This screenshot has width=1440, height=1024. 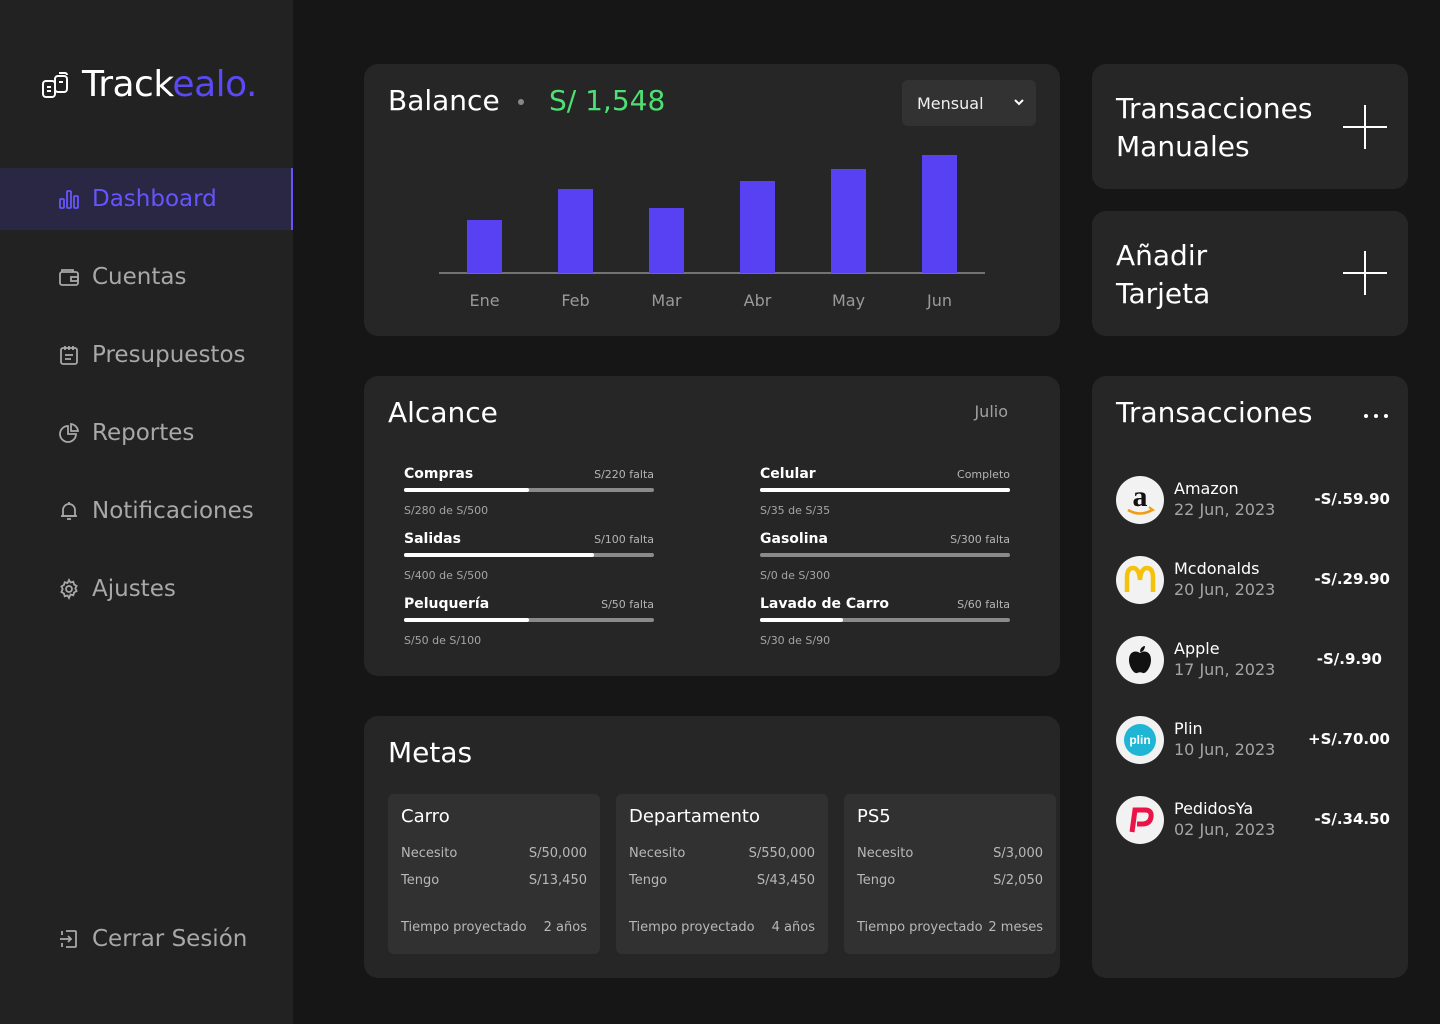 I want to click on balance-value: S/ 1,548, so click(x=607, y=100).